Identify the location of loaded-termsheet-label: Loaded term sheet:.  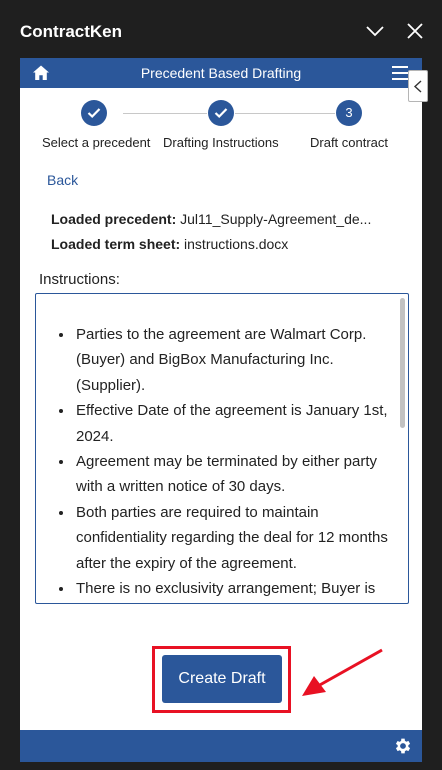
(116, 244).